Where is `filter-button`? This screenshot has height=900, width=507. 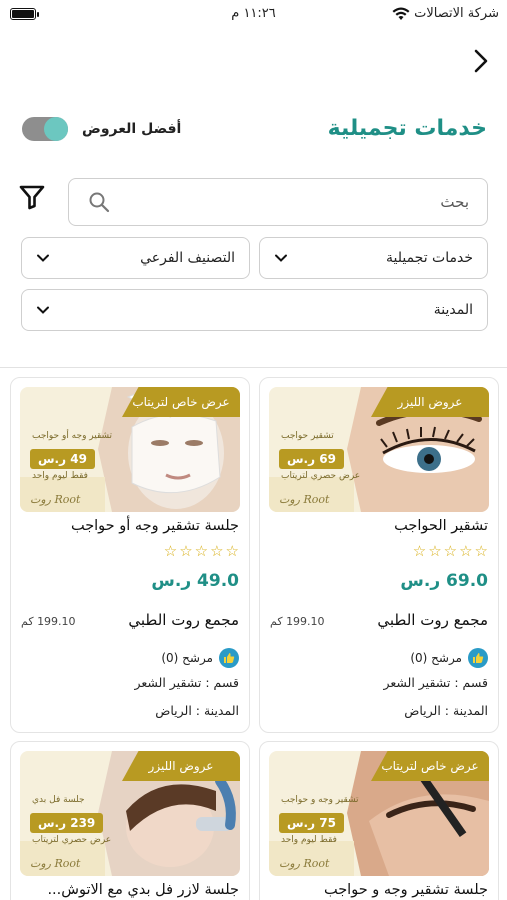 filter-button is located at coordinates (32, 197).